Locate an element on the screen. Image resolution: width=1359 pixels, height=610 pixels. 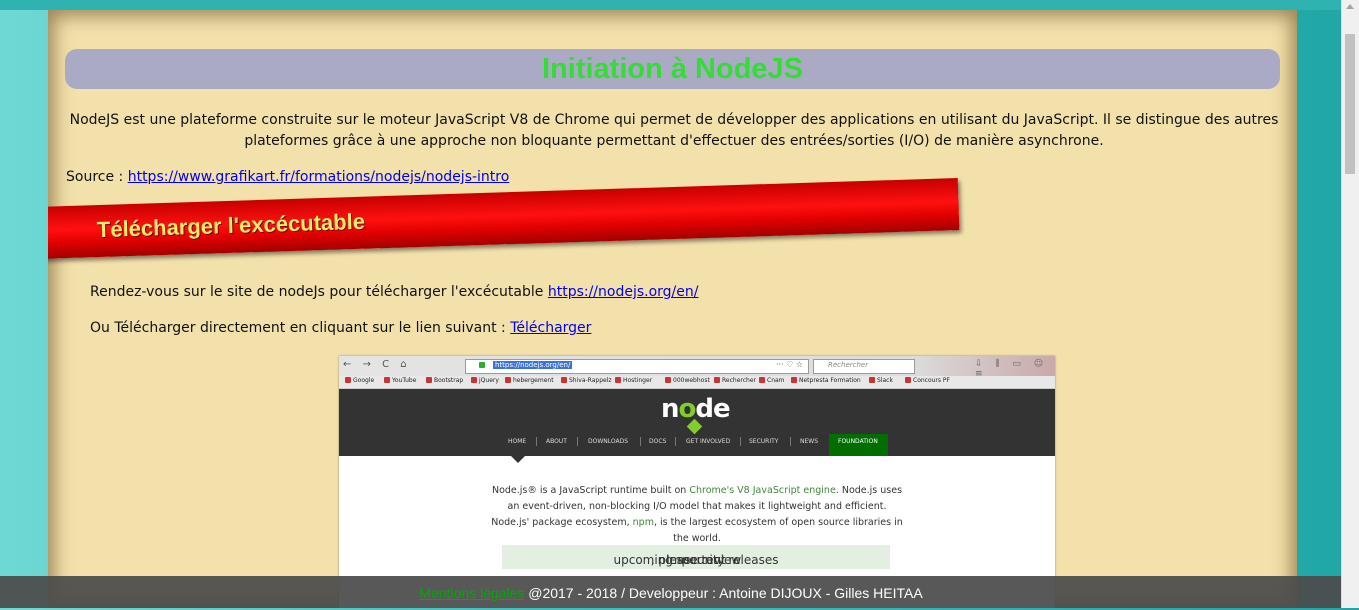
browser-search-box: Rechercher is located at coordinates (864, 366).